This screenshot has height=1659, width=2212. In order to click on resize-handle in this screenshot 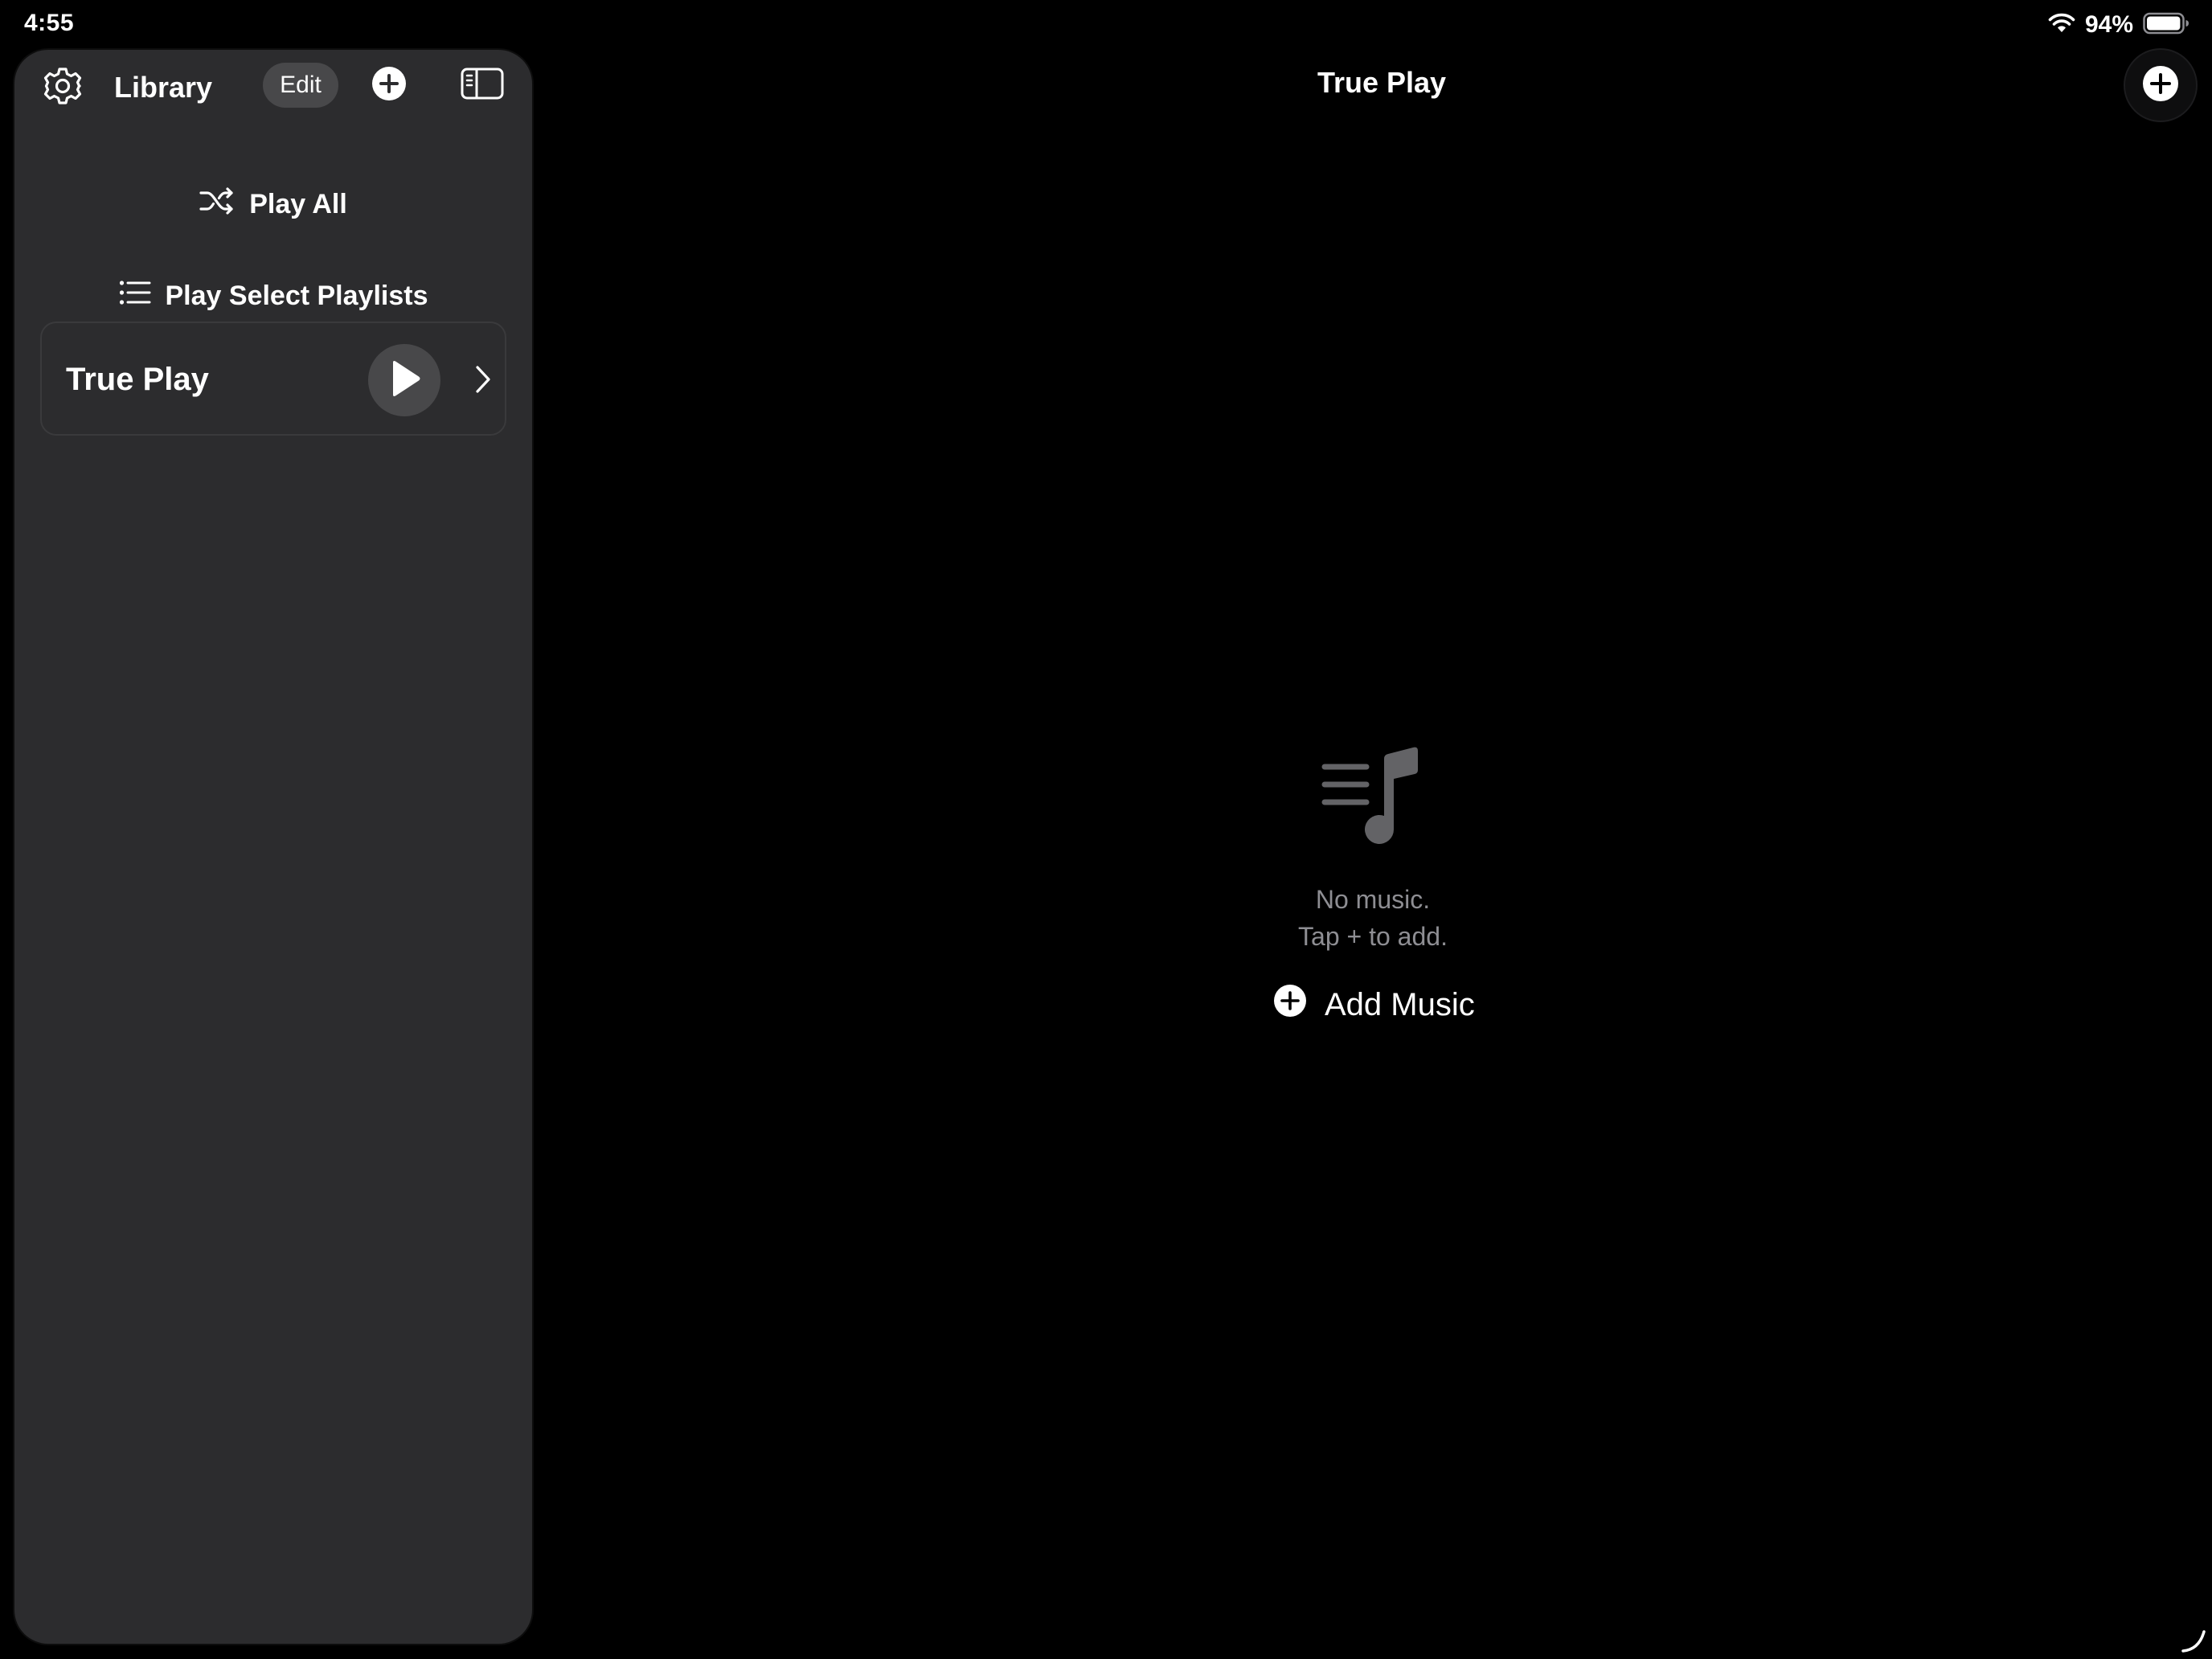, I will do `click(2193, 1640)`.